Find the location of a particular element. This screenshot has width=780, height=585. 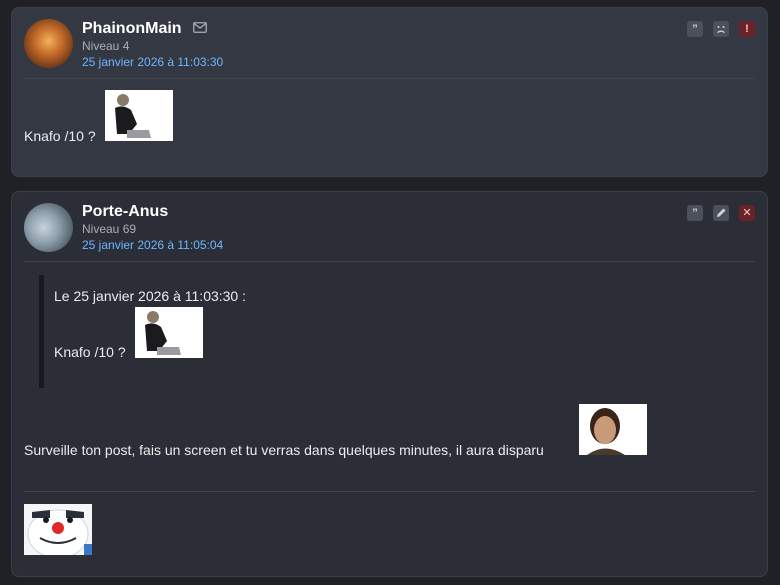

quote-bar is located at coordinates (41, 331).